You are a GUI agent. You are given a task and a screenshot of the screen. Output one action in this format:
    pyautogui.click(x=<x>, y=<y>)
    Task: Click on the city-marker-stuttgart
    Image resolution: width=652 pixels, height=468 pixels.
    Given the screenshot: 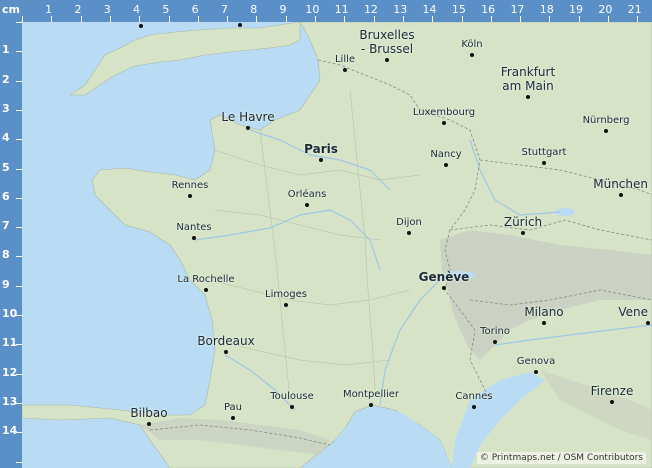 What is the action you would take?
    pyautogui.click(x=544, y=163)
    